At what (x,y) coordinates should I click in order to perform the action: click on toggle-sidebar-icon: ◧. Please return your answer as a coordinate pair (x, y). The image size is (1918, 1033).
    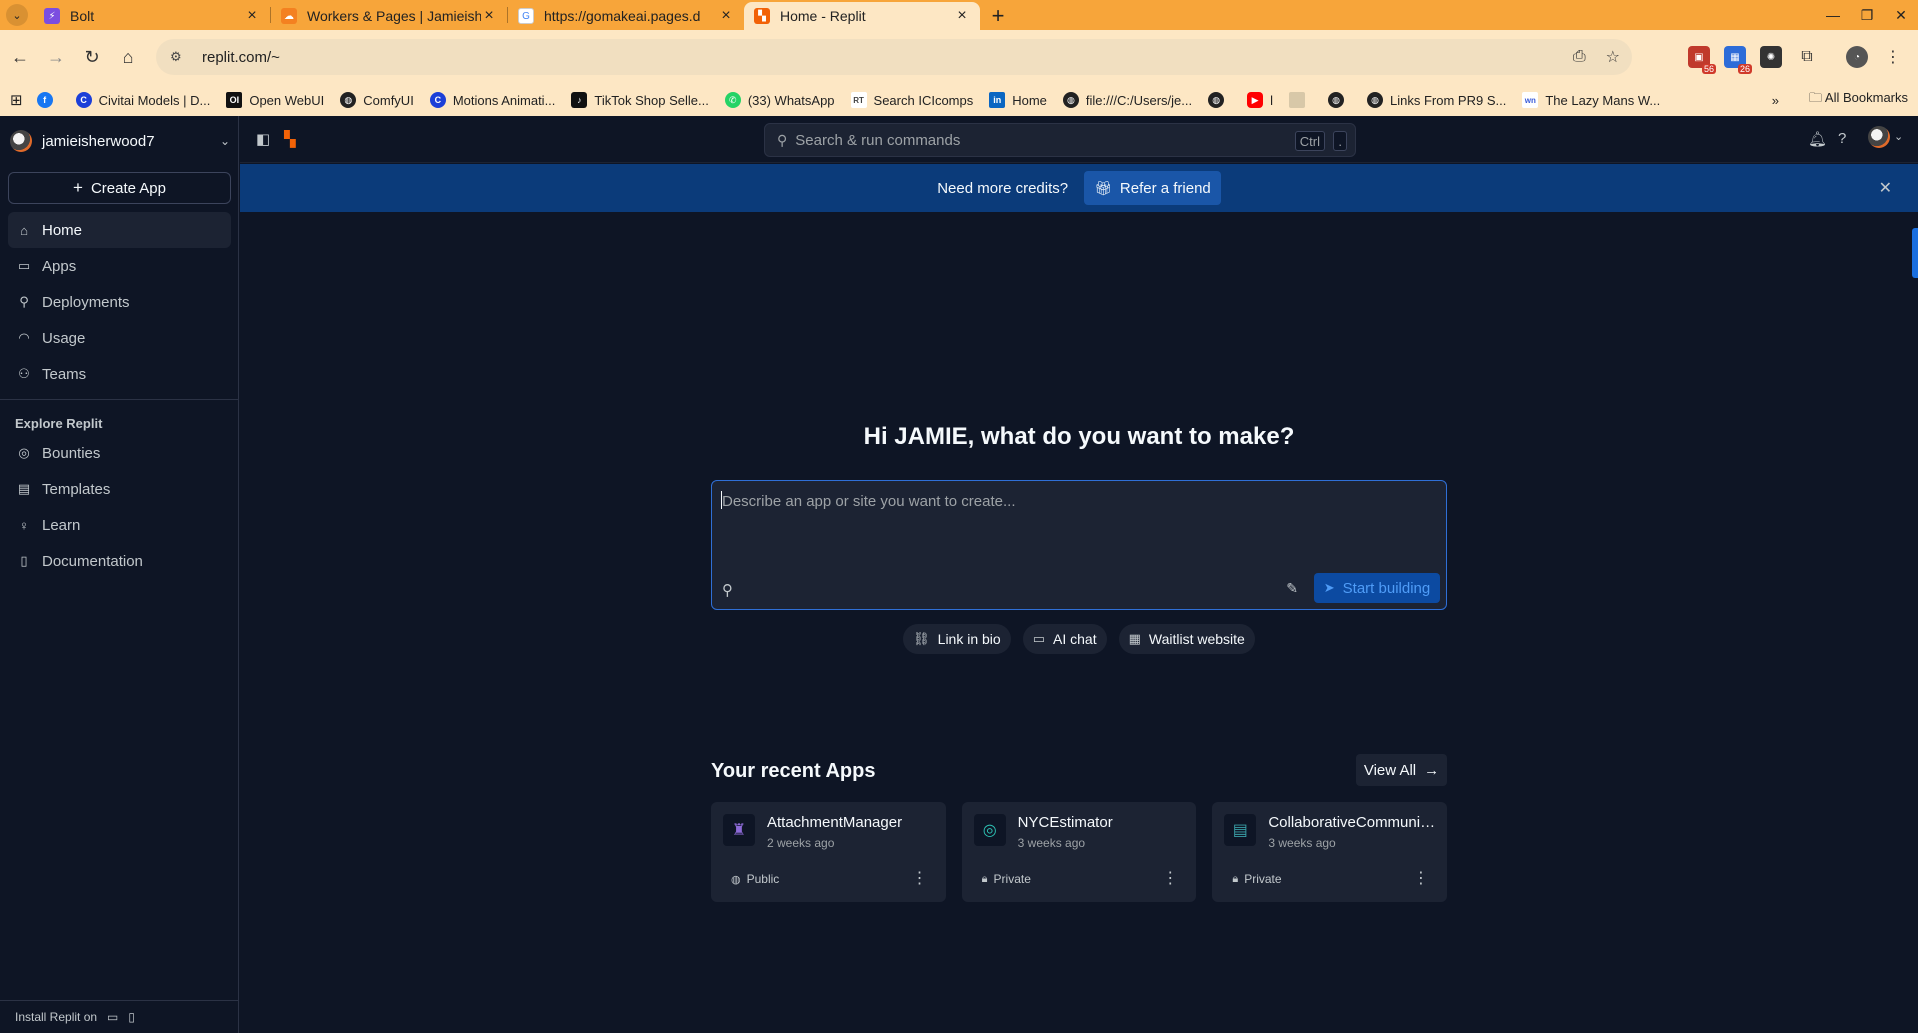
    Looking at the image, I should click on (263, 139).